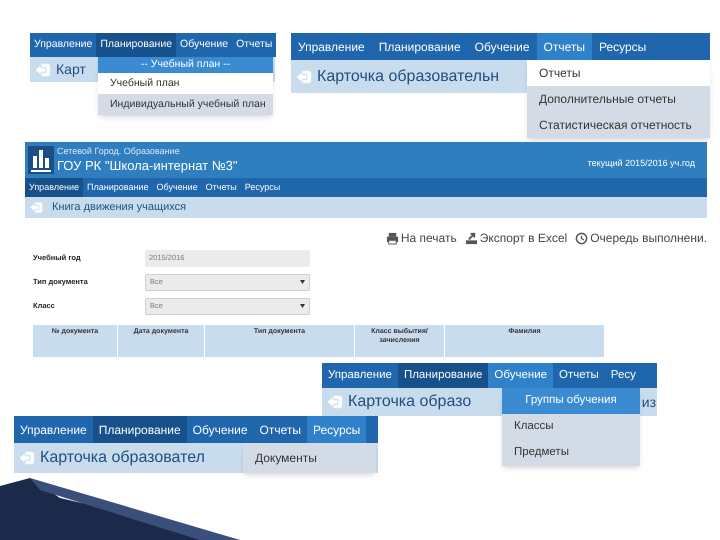 This screenshot has width=720, height=540. What do you see at coordinates (119, 208) in the screenshot?
I see `page-title: Книга движения учащихся` at bounding box center [119, 208].